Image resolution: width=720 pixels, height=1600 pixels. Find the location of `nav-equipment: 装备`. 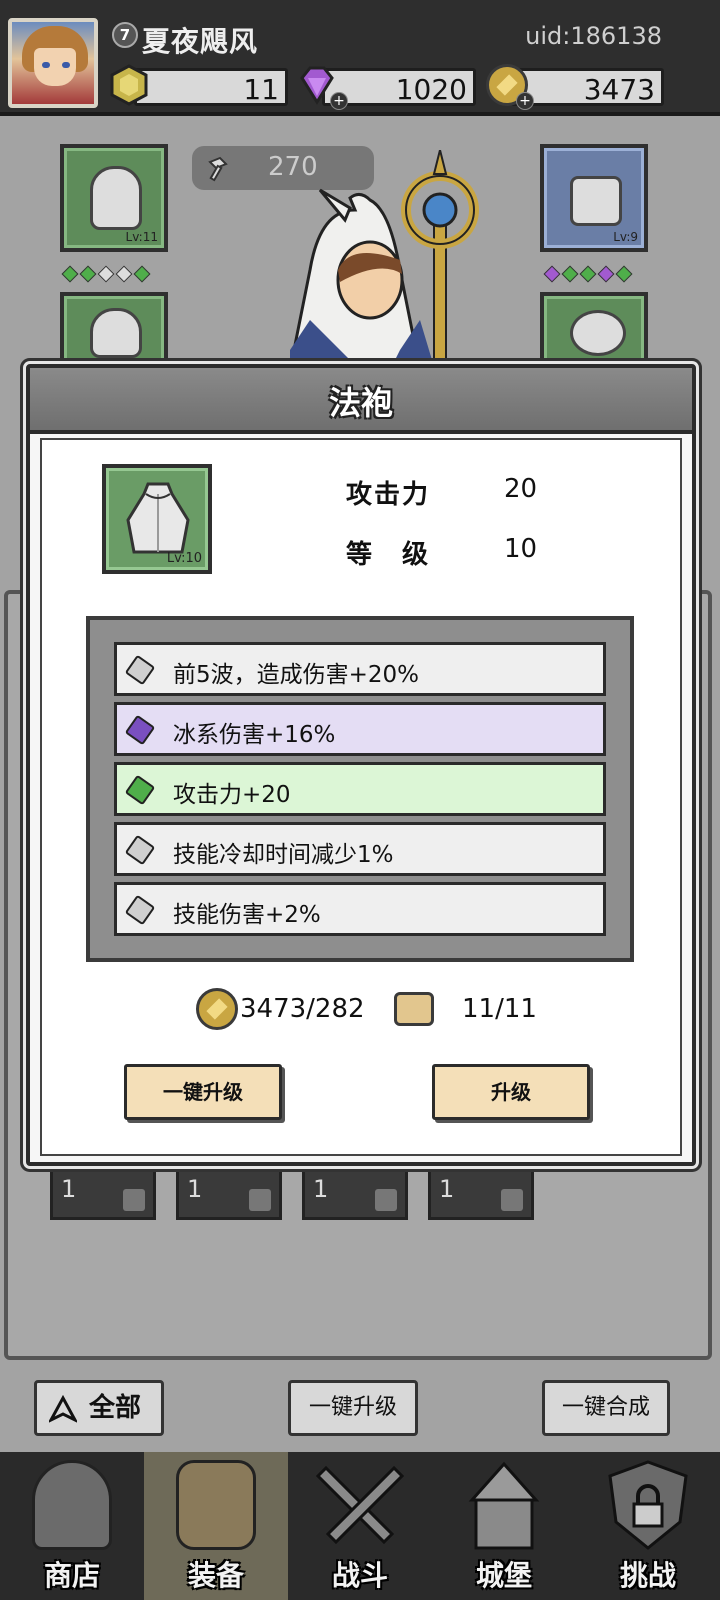

nav-equipment: 装备 is located at coordinates (216, 1526).